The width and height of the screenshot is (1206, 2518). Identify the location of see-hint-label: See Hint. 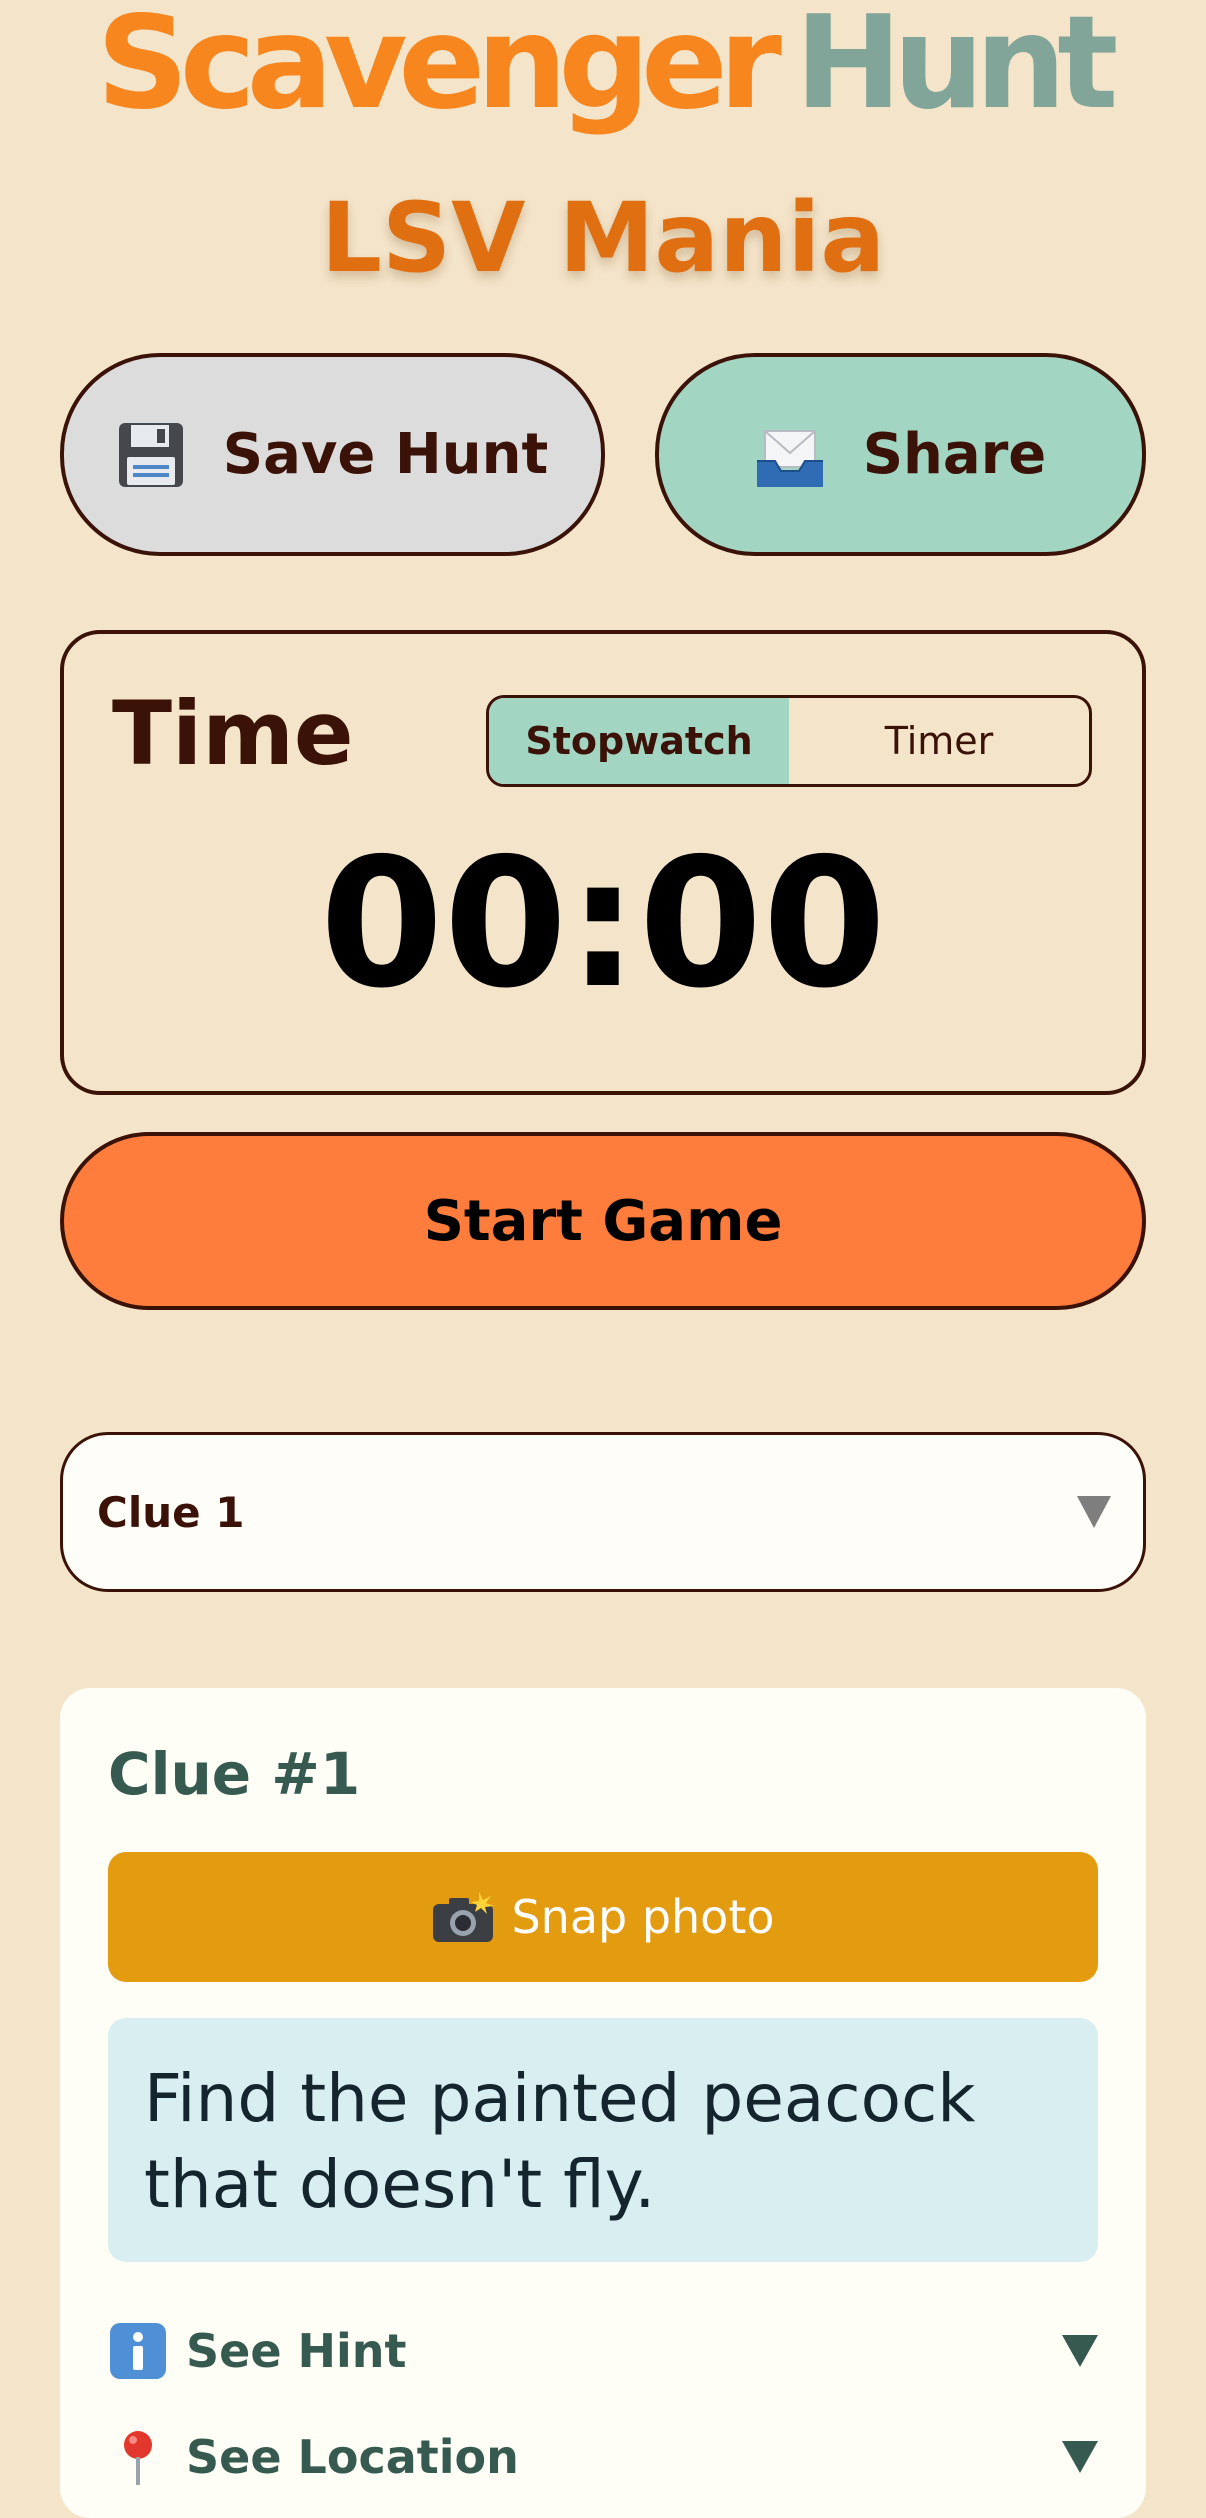
(296, 2351).